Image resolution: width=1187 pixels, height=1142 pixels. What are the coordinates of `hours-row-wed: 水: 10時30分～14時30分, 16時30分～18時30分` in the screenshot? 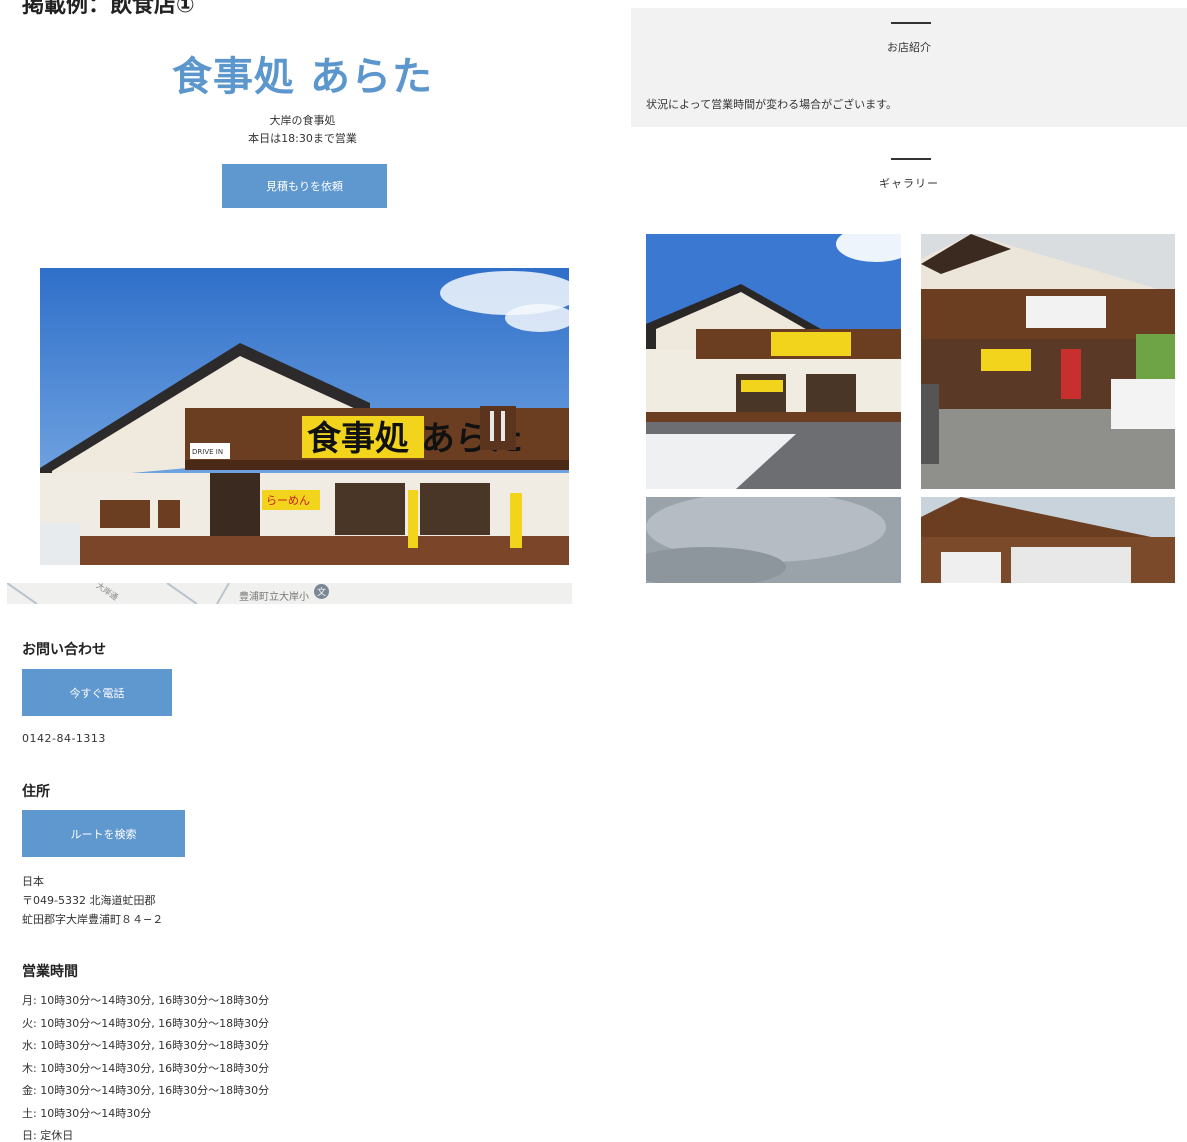 It's located at (146, 1045).